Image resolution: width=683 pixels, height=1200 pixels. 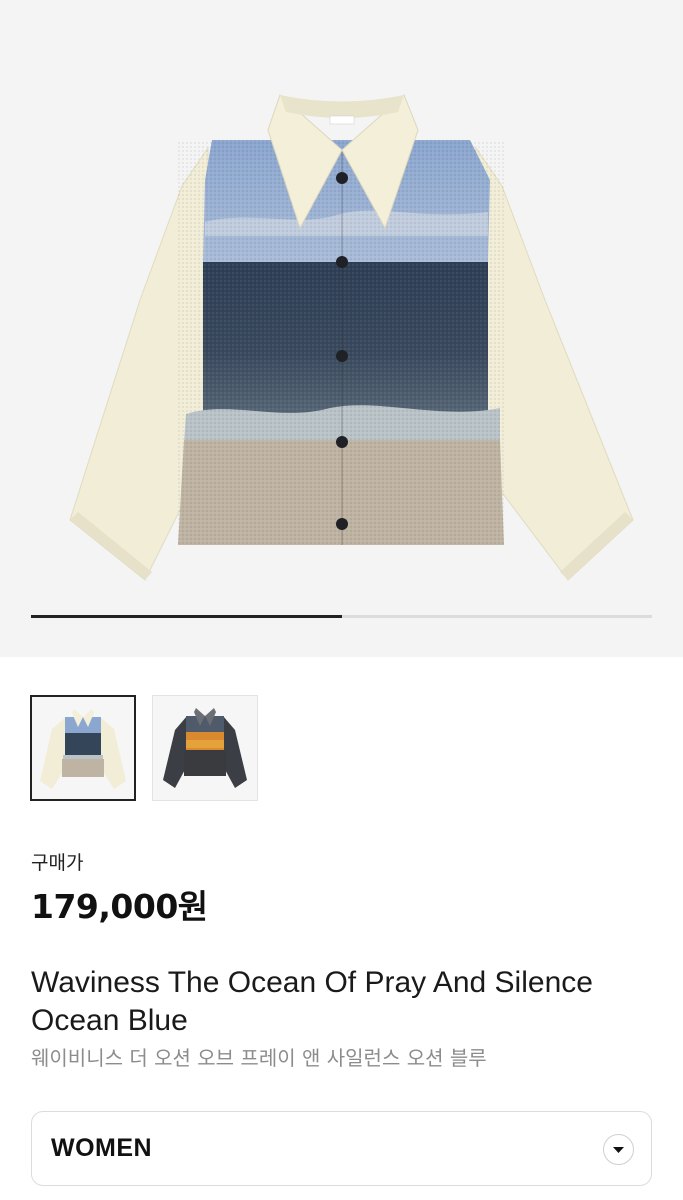 I want to click on price-label: 구매가, so click(x=57, y=863).